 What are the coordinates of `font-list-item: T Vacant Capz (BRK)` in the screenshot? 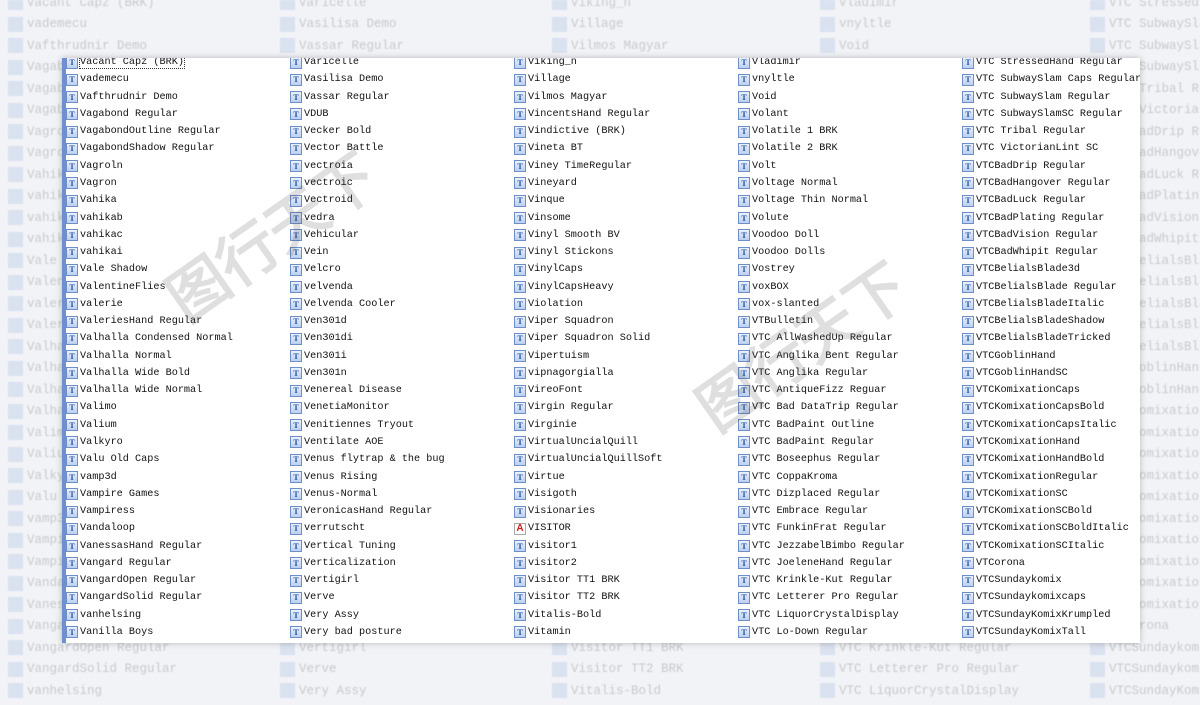 It's located at (149, 64).